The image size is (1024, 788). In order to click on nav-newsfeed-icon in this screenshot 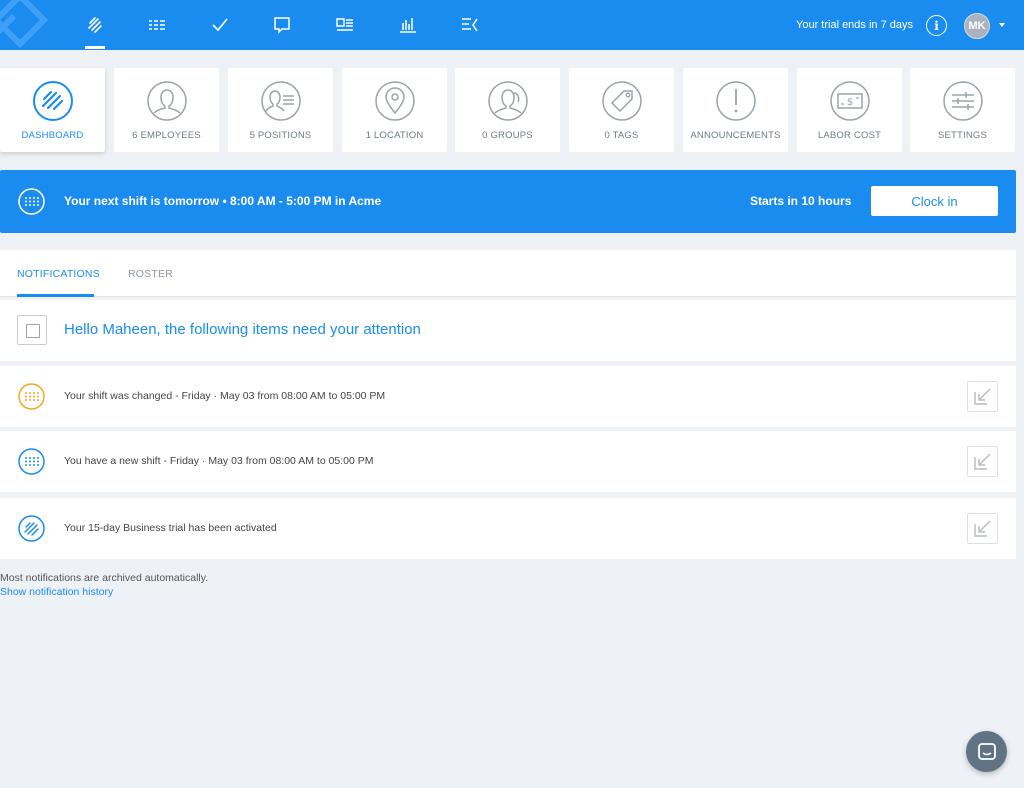, I will do `click(345, 25)`.